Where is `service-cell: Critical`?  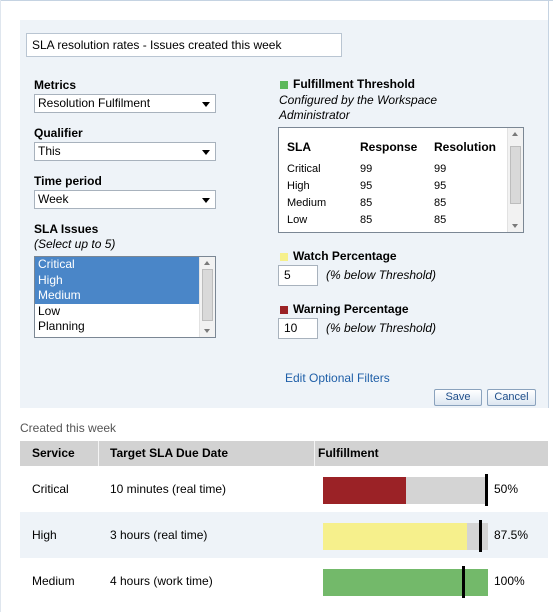 service-cell: Critical is located at coordinates (50, 489).